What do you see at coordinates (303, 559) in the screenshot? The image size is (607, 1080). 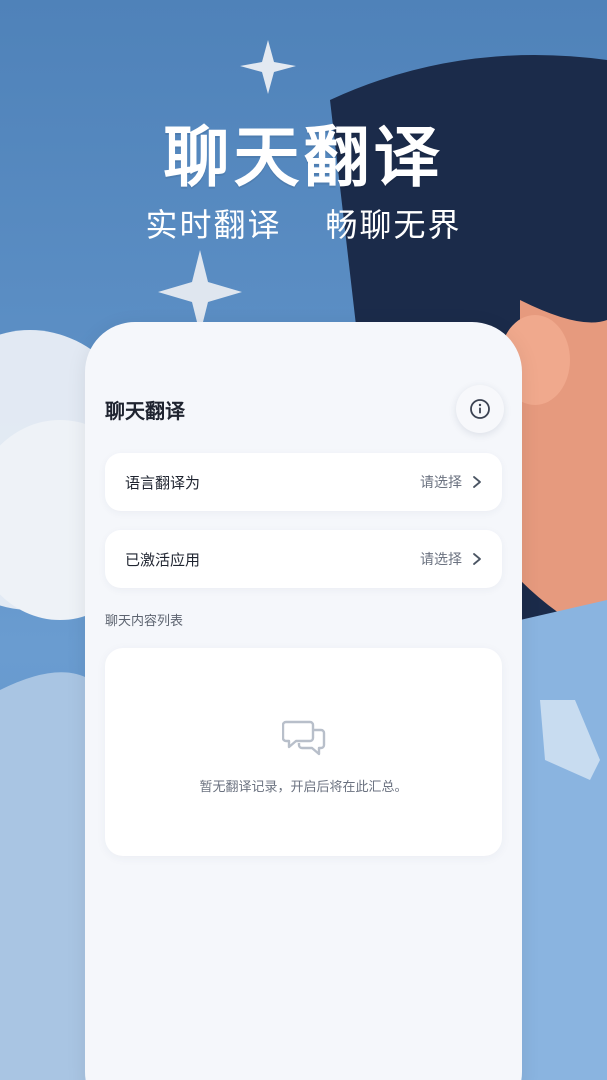 I see `row-activated-apps: 已激活应用 请选择` at bounding box center [303, 559].